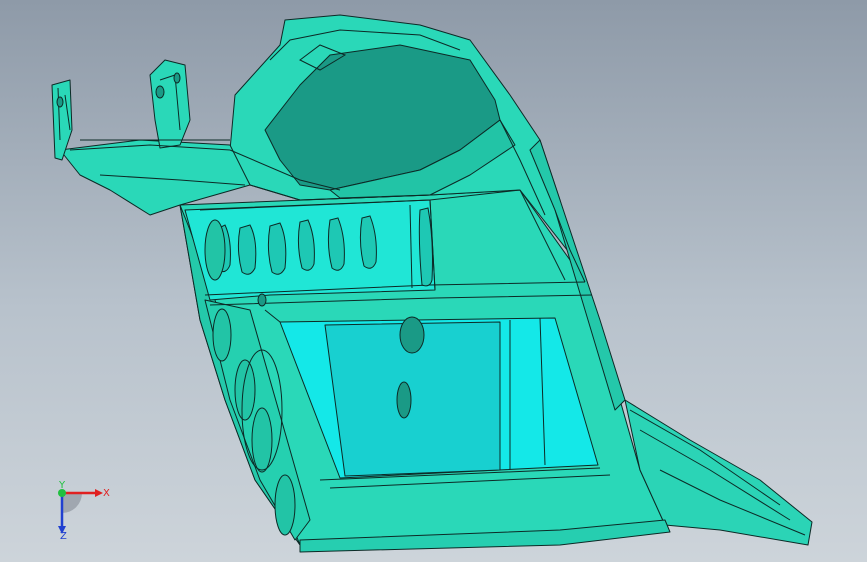  I want to click on triad-quadrant, so click(72, 503).